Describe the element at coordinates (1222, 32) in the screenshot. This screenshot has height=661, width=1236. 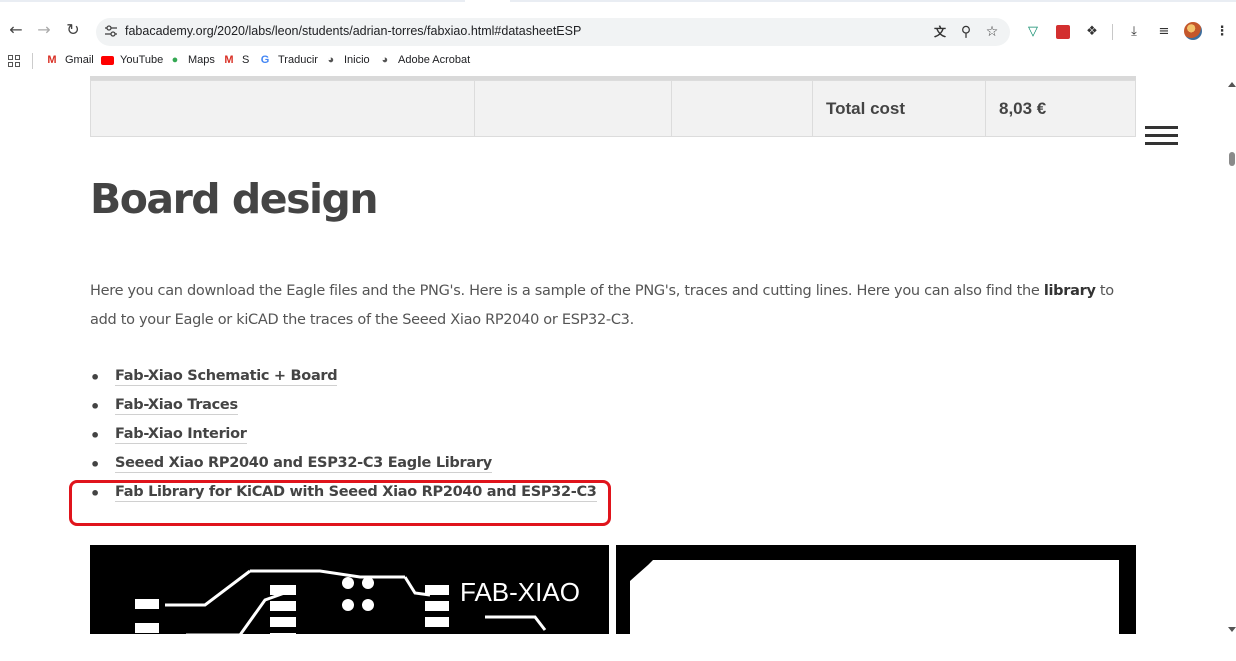
I see `kebab-menu-icon: ⋮` at that location.